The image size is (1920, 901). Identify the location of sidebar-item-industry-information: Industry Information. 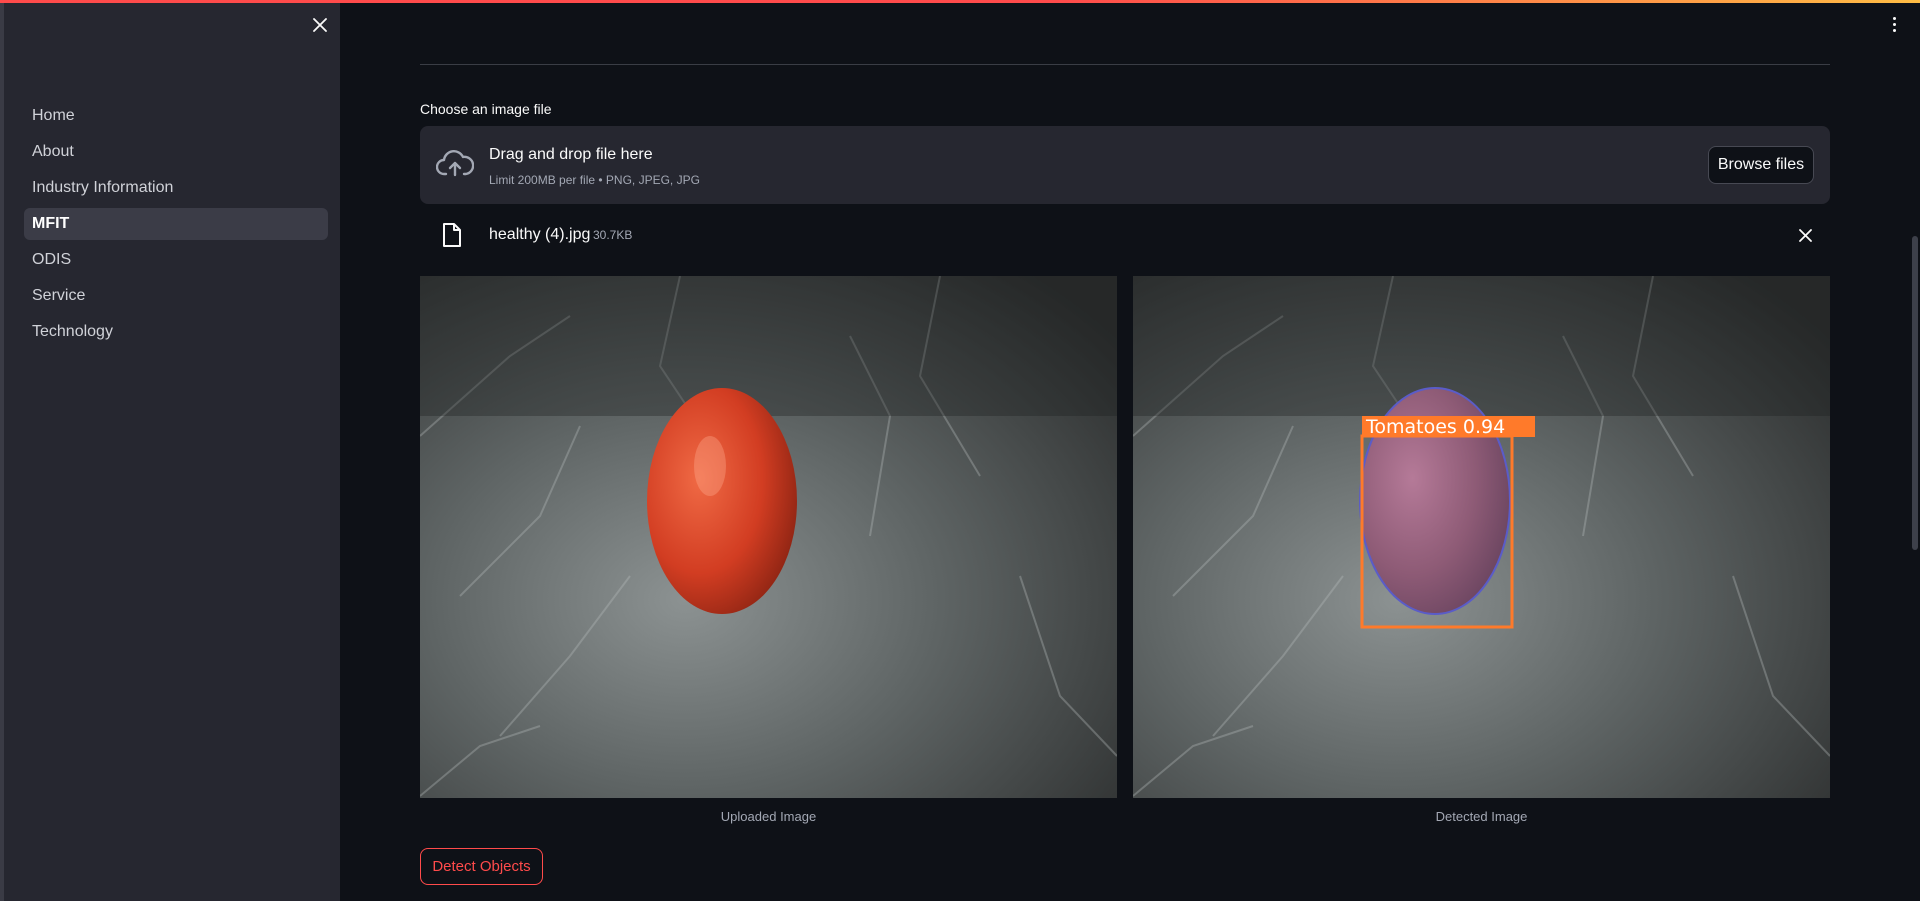
(176, 188).